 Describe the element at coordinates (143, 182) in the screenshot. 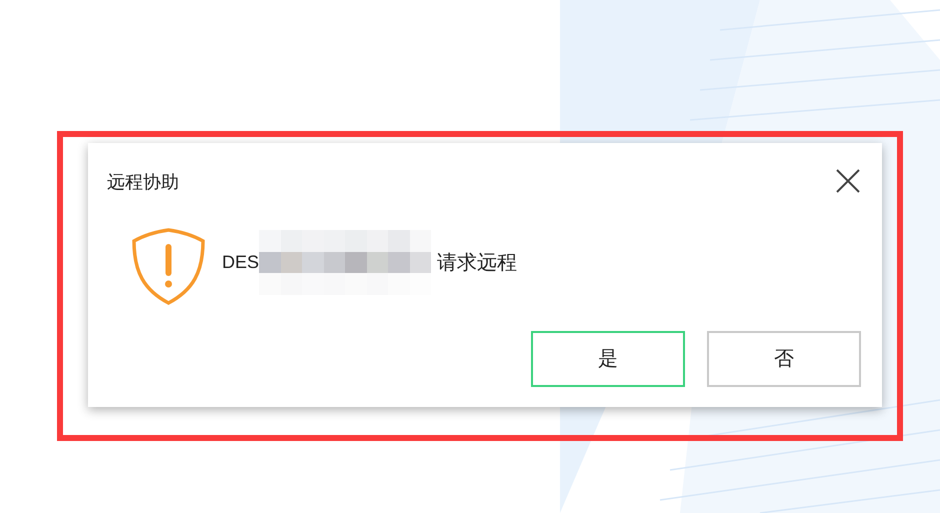

I see `window-title: 远程协助` at that location.